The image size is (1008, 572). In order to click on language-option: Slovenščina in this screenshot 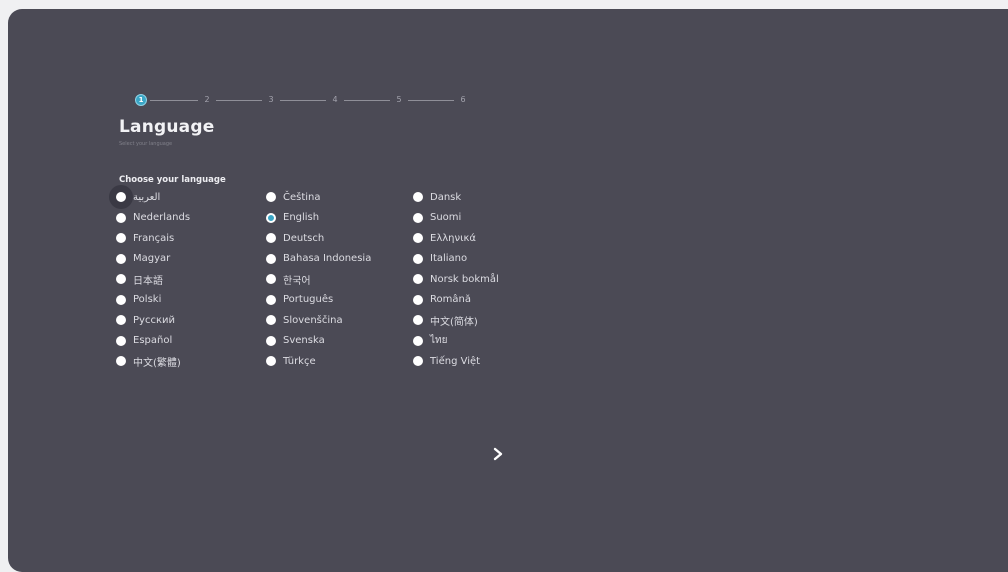, I will do `click(304, 320)`.